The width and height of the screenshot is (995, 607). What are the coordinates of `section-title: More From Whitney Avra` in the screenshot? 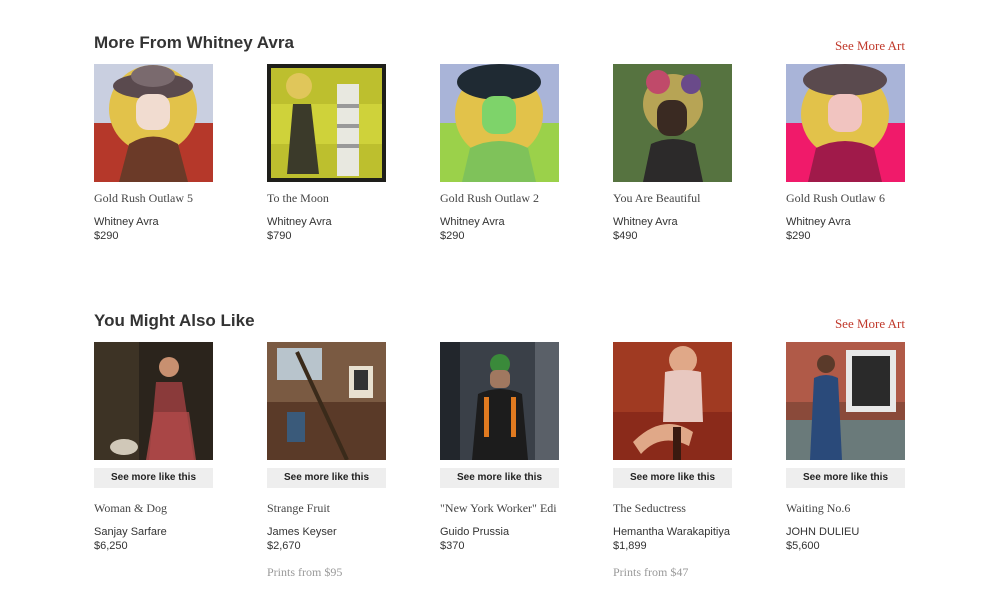 It's located at (194, 42).